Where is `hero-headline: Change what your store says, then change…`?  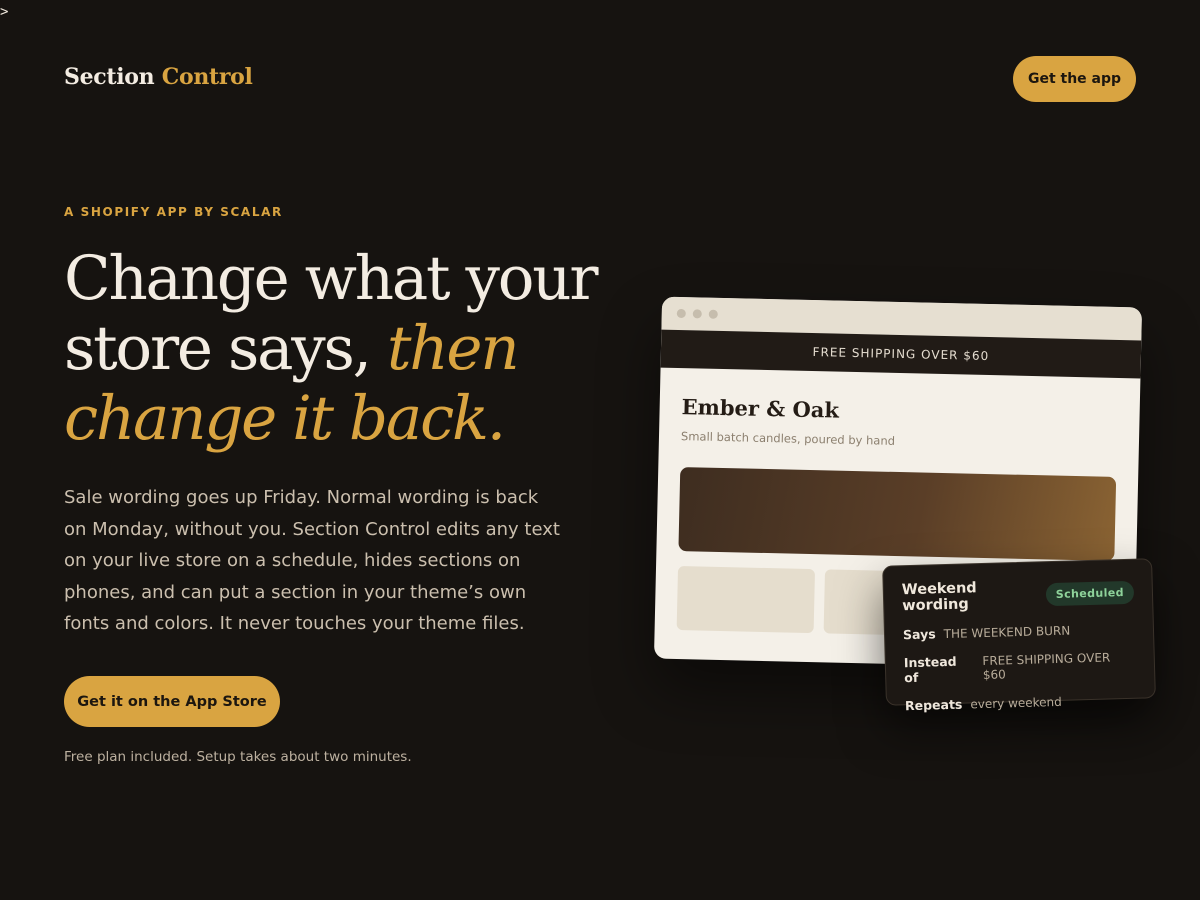 hero-headline: Change what your store says, then change… is located at coordinates (354, 349).